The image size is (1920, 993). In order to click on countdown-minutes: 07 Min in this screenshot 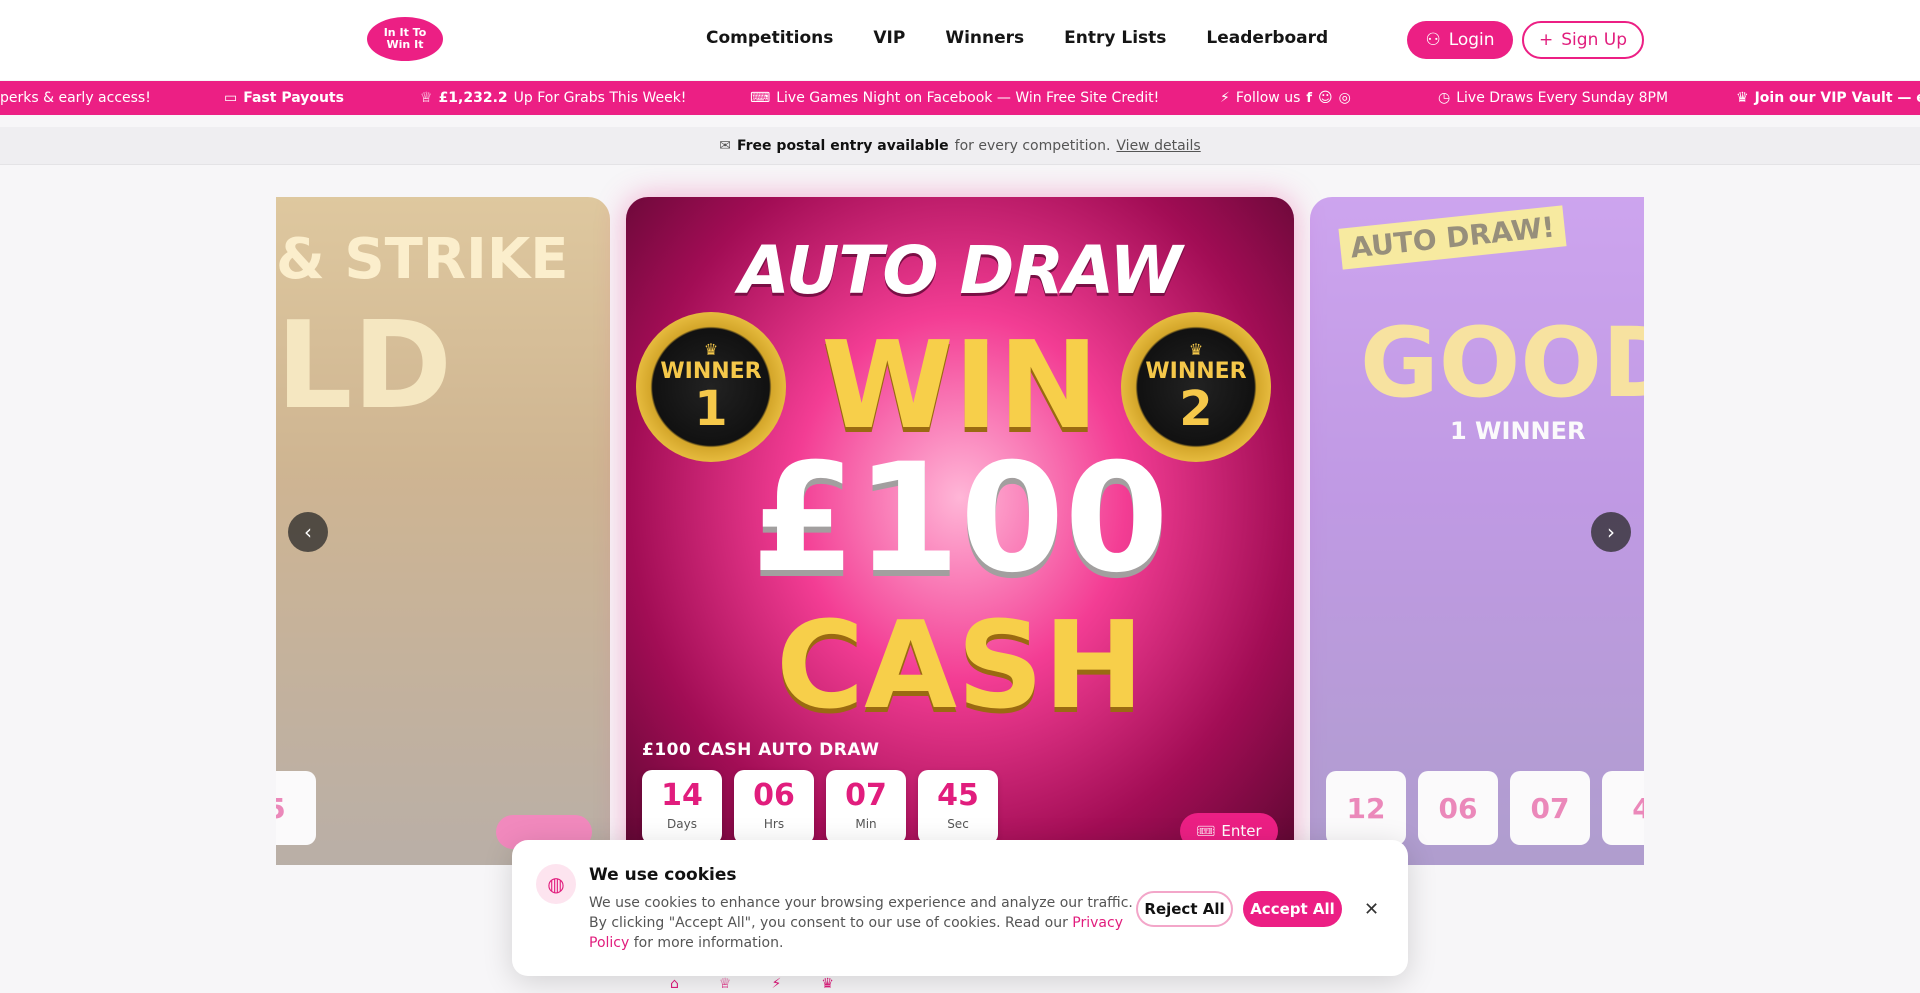, I will do `click(866, 807)`.